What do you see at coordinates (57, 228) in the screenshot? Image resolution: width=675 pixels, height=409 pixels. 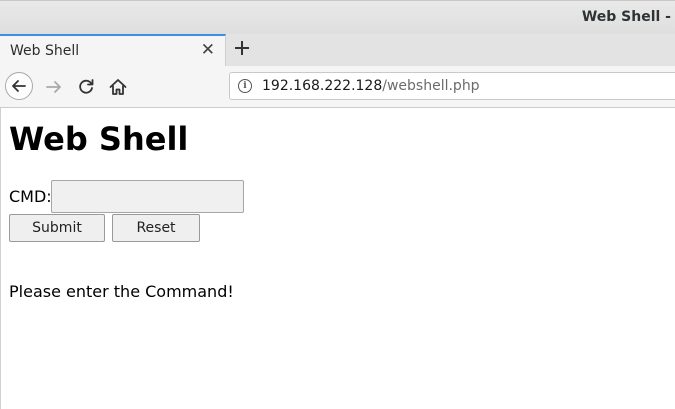 I see `submit-button: Submit` at bounding box center [57, 228].